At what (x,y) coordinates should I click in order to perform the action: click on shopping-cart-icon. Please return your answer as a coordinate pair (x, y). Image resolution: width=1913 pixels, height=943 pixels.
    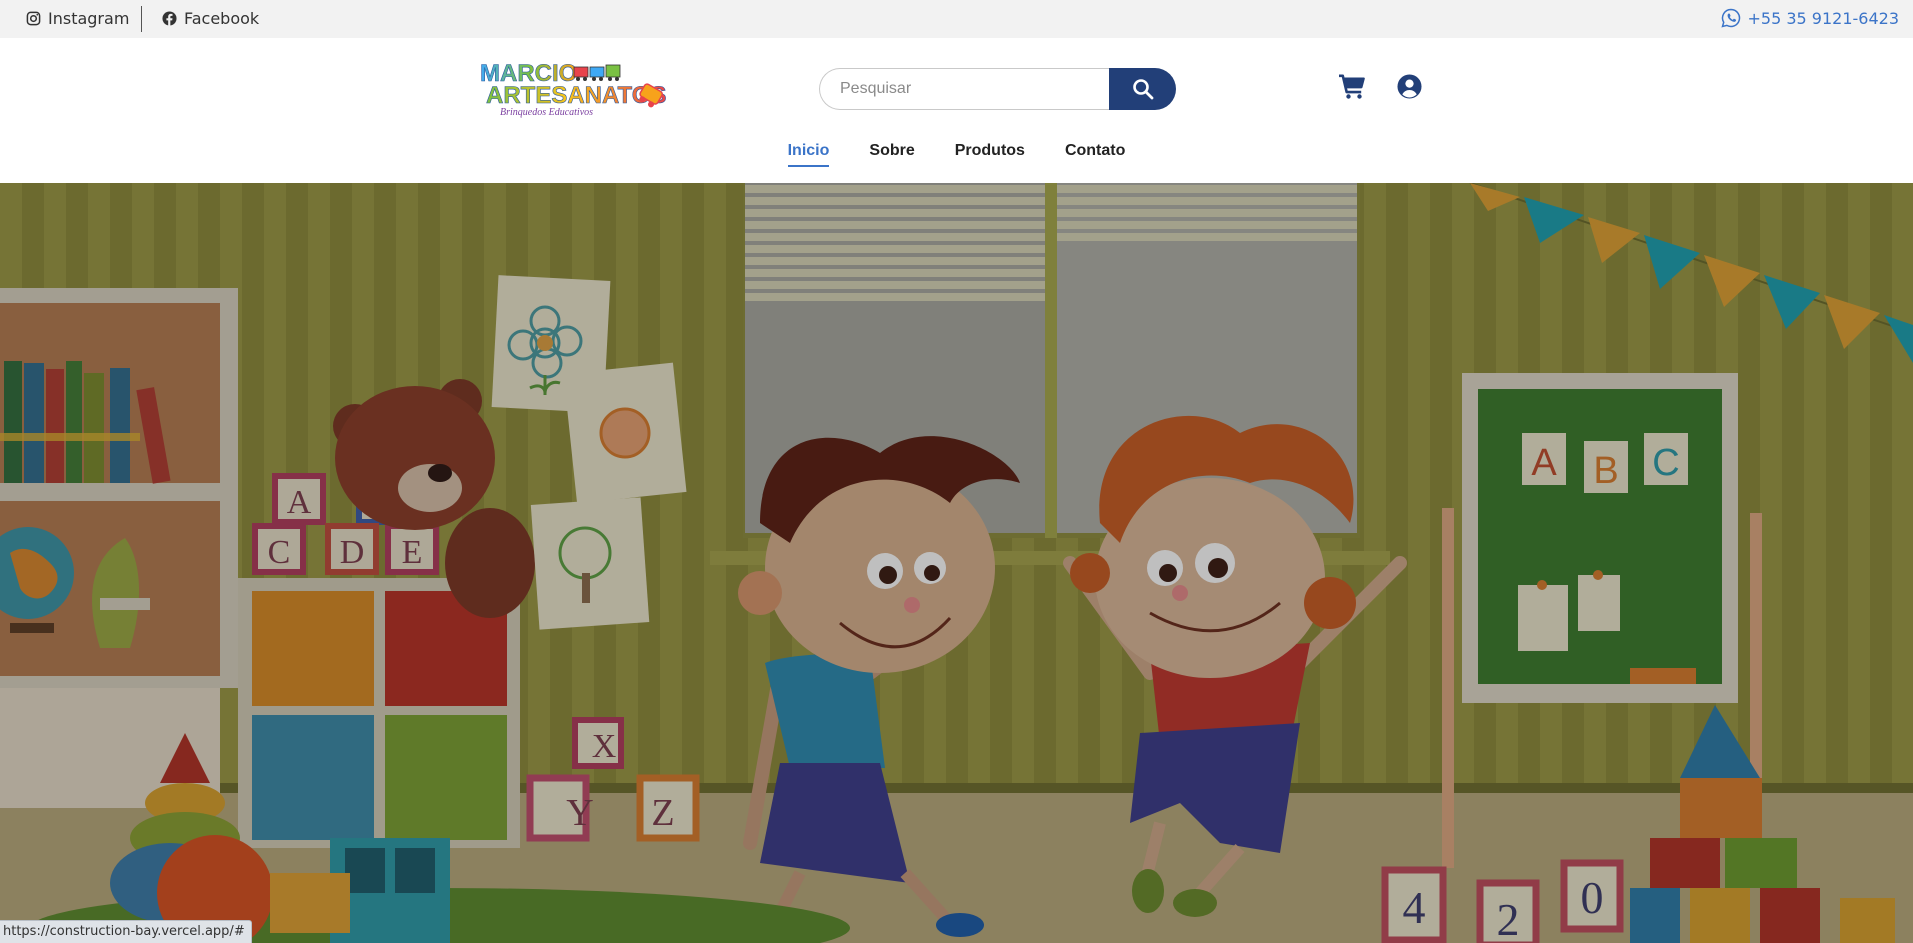
    Looking at the image, I should click on (1352, 86).